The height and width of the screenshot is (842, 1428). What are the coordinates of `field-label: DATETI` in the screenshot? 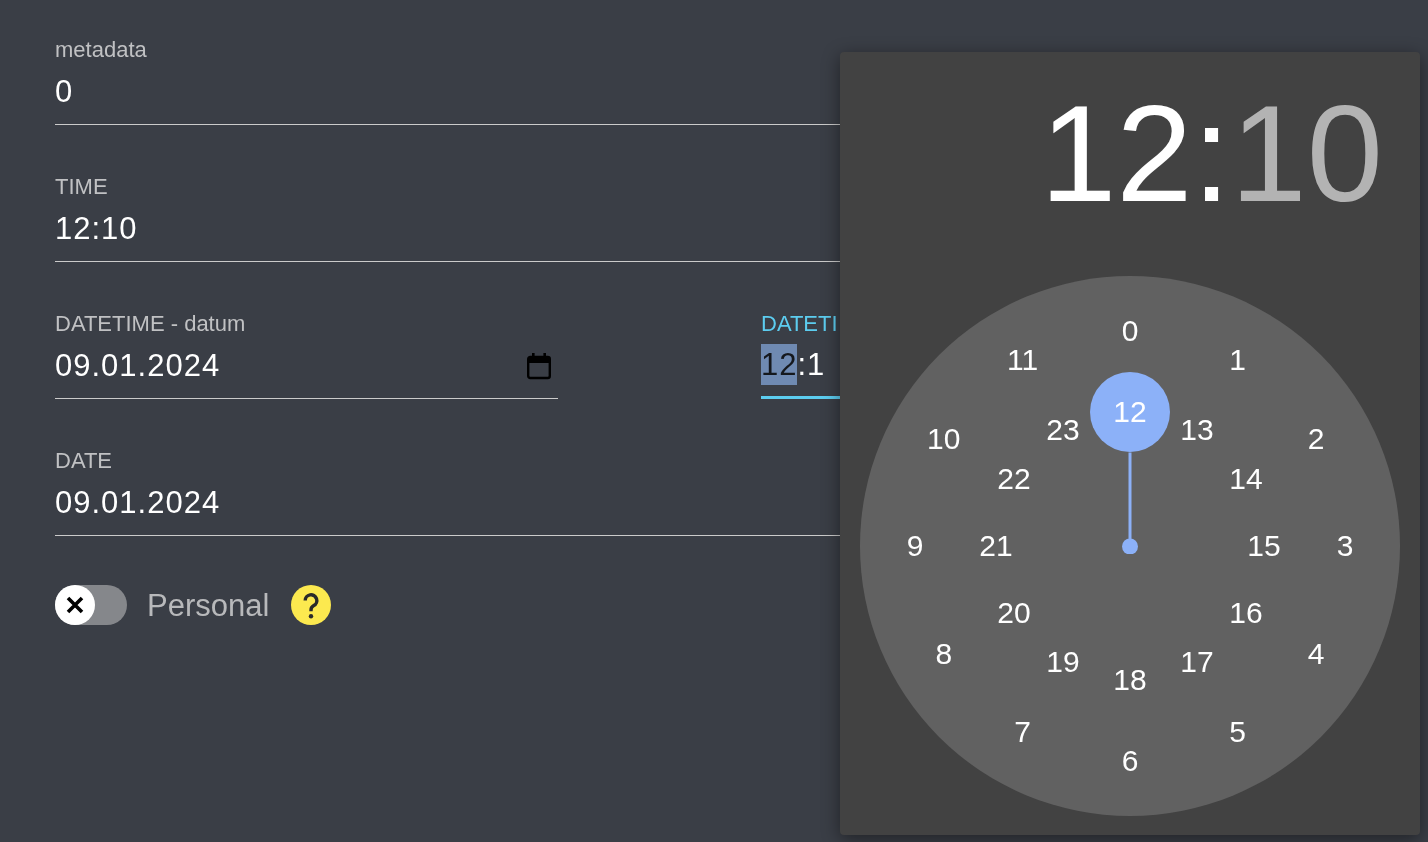 It's located at (800, 324).